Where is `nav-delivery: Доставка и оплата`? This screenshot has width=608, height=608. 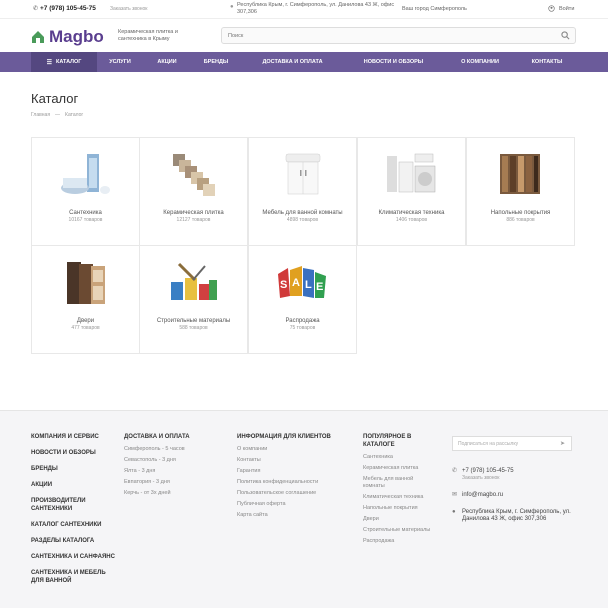 nav-delivery: Доставка и оплата is located at coordinates (292, 62).